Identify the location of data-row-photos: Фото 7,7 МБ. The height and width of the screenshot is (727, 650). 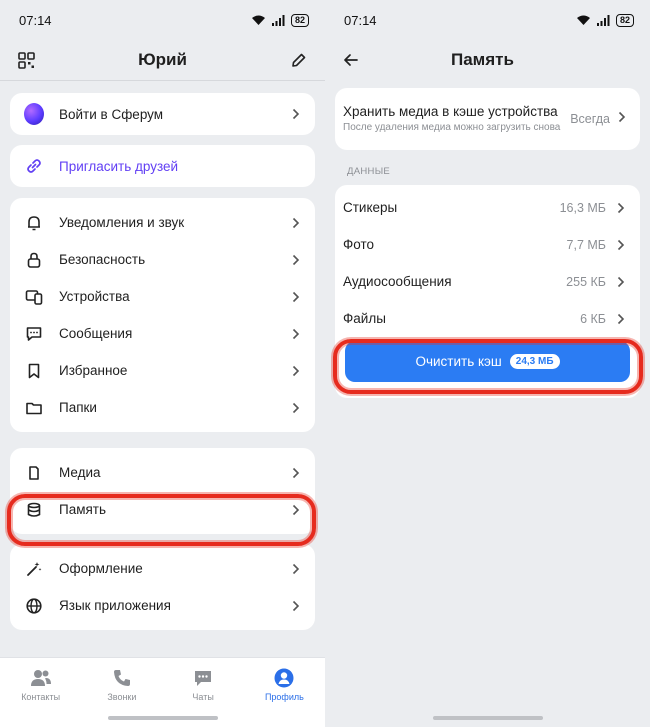
(487, 244).